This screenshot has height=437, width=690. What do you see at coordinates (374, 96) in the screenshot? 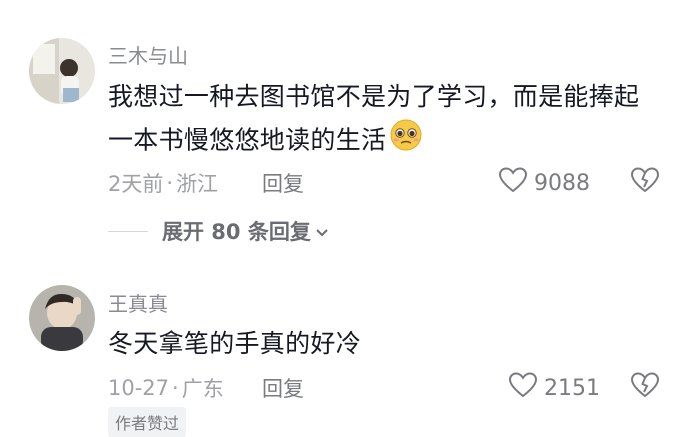
I see `comment-text-line: 我想过一种去图书馆不是为了学习，而是能捧起` at bounding box center [374, 96].